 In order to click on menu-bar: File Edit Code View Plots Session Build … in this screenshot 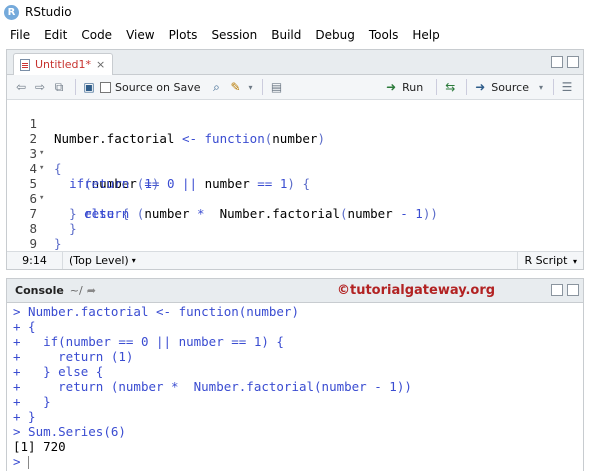, I will do `click(295, 34)`.